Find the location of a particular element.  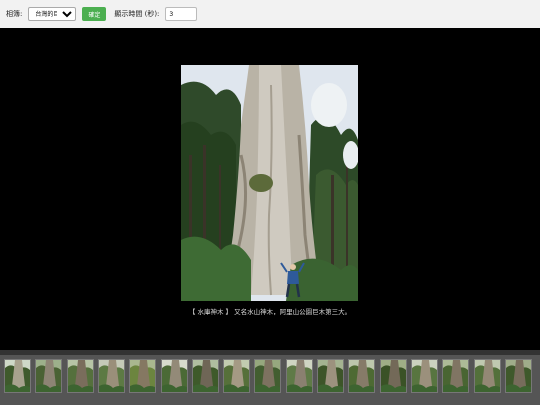

theme-label: 相簿: is located at coordinates (14, 14).